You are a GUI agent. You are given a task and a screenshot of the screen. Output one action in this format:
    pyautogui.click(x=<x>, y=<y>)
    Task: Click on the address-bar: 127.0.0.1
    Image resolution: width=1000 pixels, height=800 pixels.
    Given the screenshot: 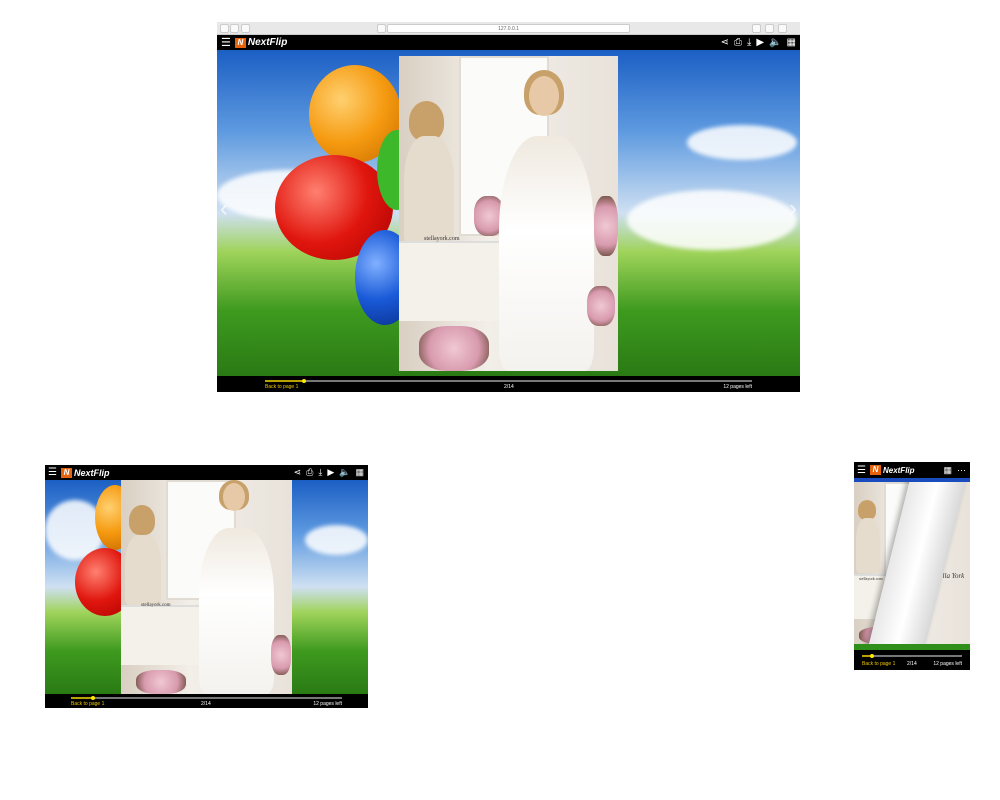 What is the action you would take?
    pyautogui.click(x=508, y=28)
    